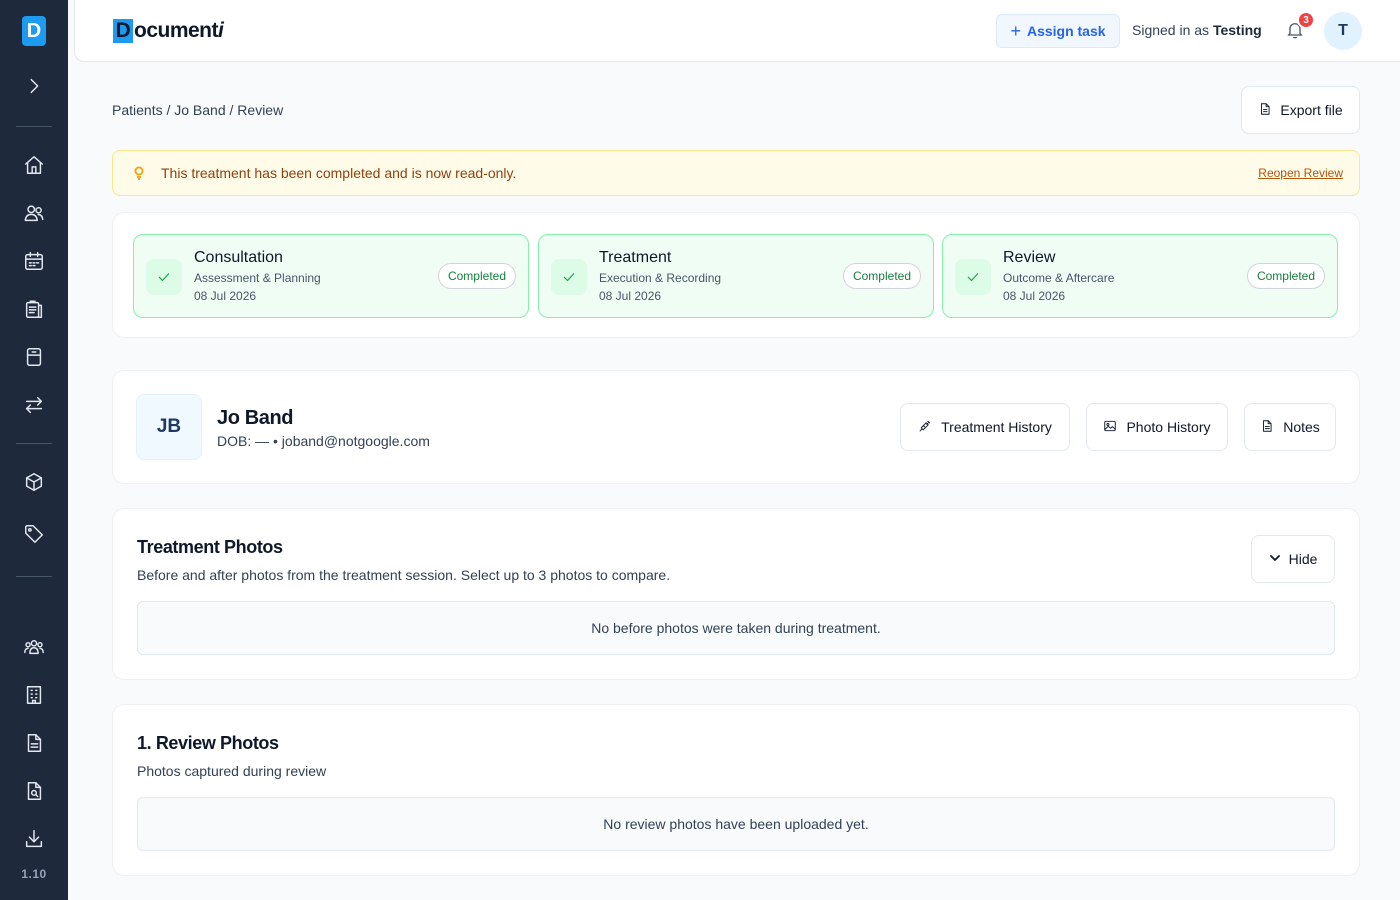  Describe the element at coordinates (257, 278) in the screenshot. I see `stage-subtitle: Assessment & Planning` at that location.